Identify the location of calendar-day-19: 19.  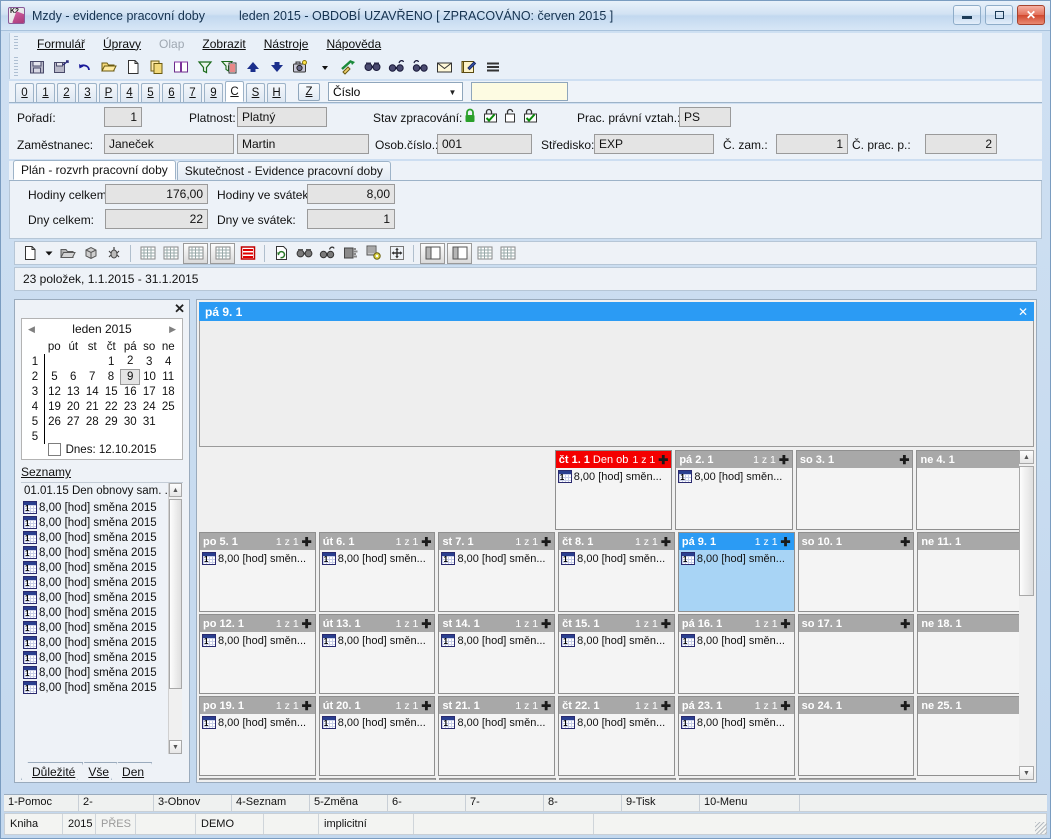
(54, 406).